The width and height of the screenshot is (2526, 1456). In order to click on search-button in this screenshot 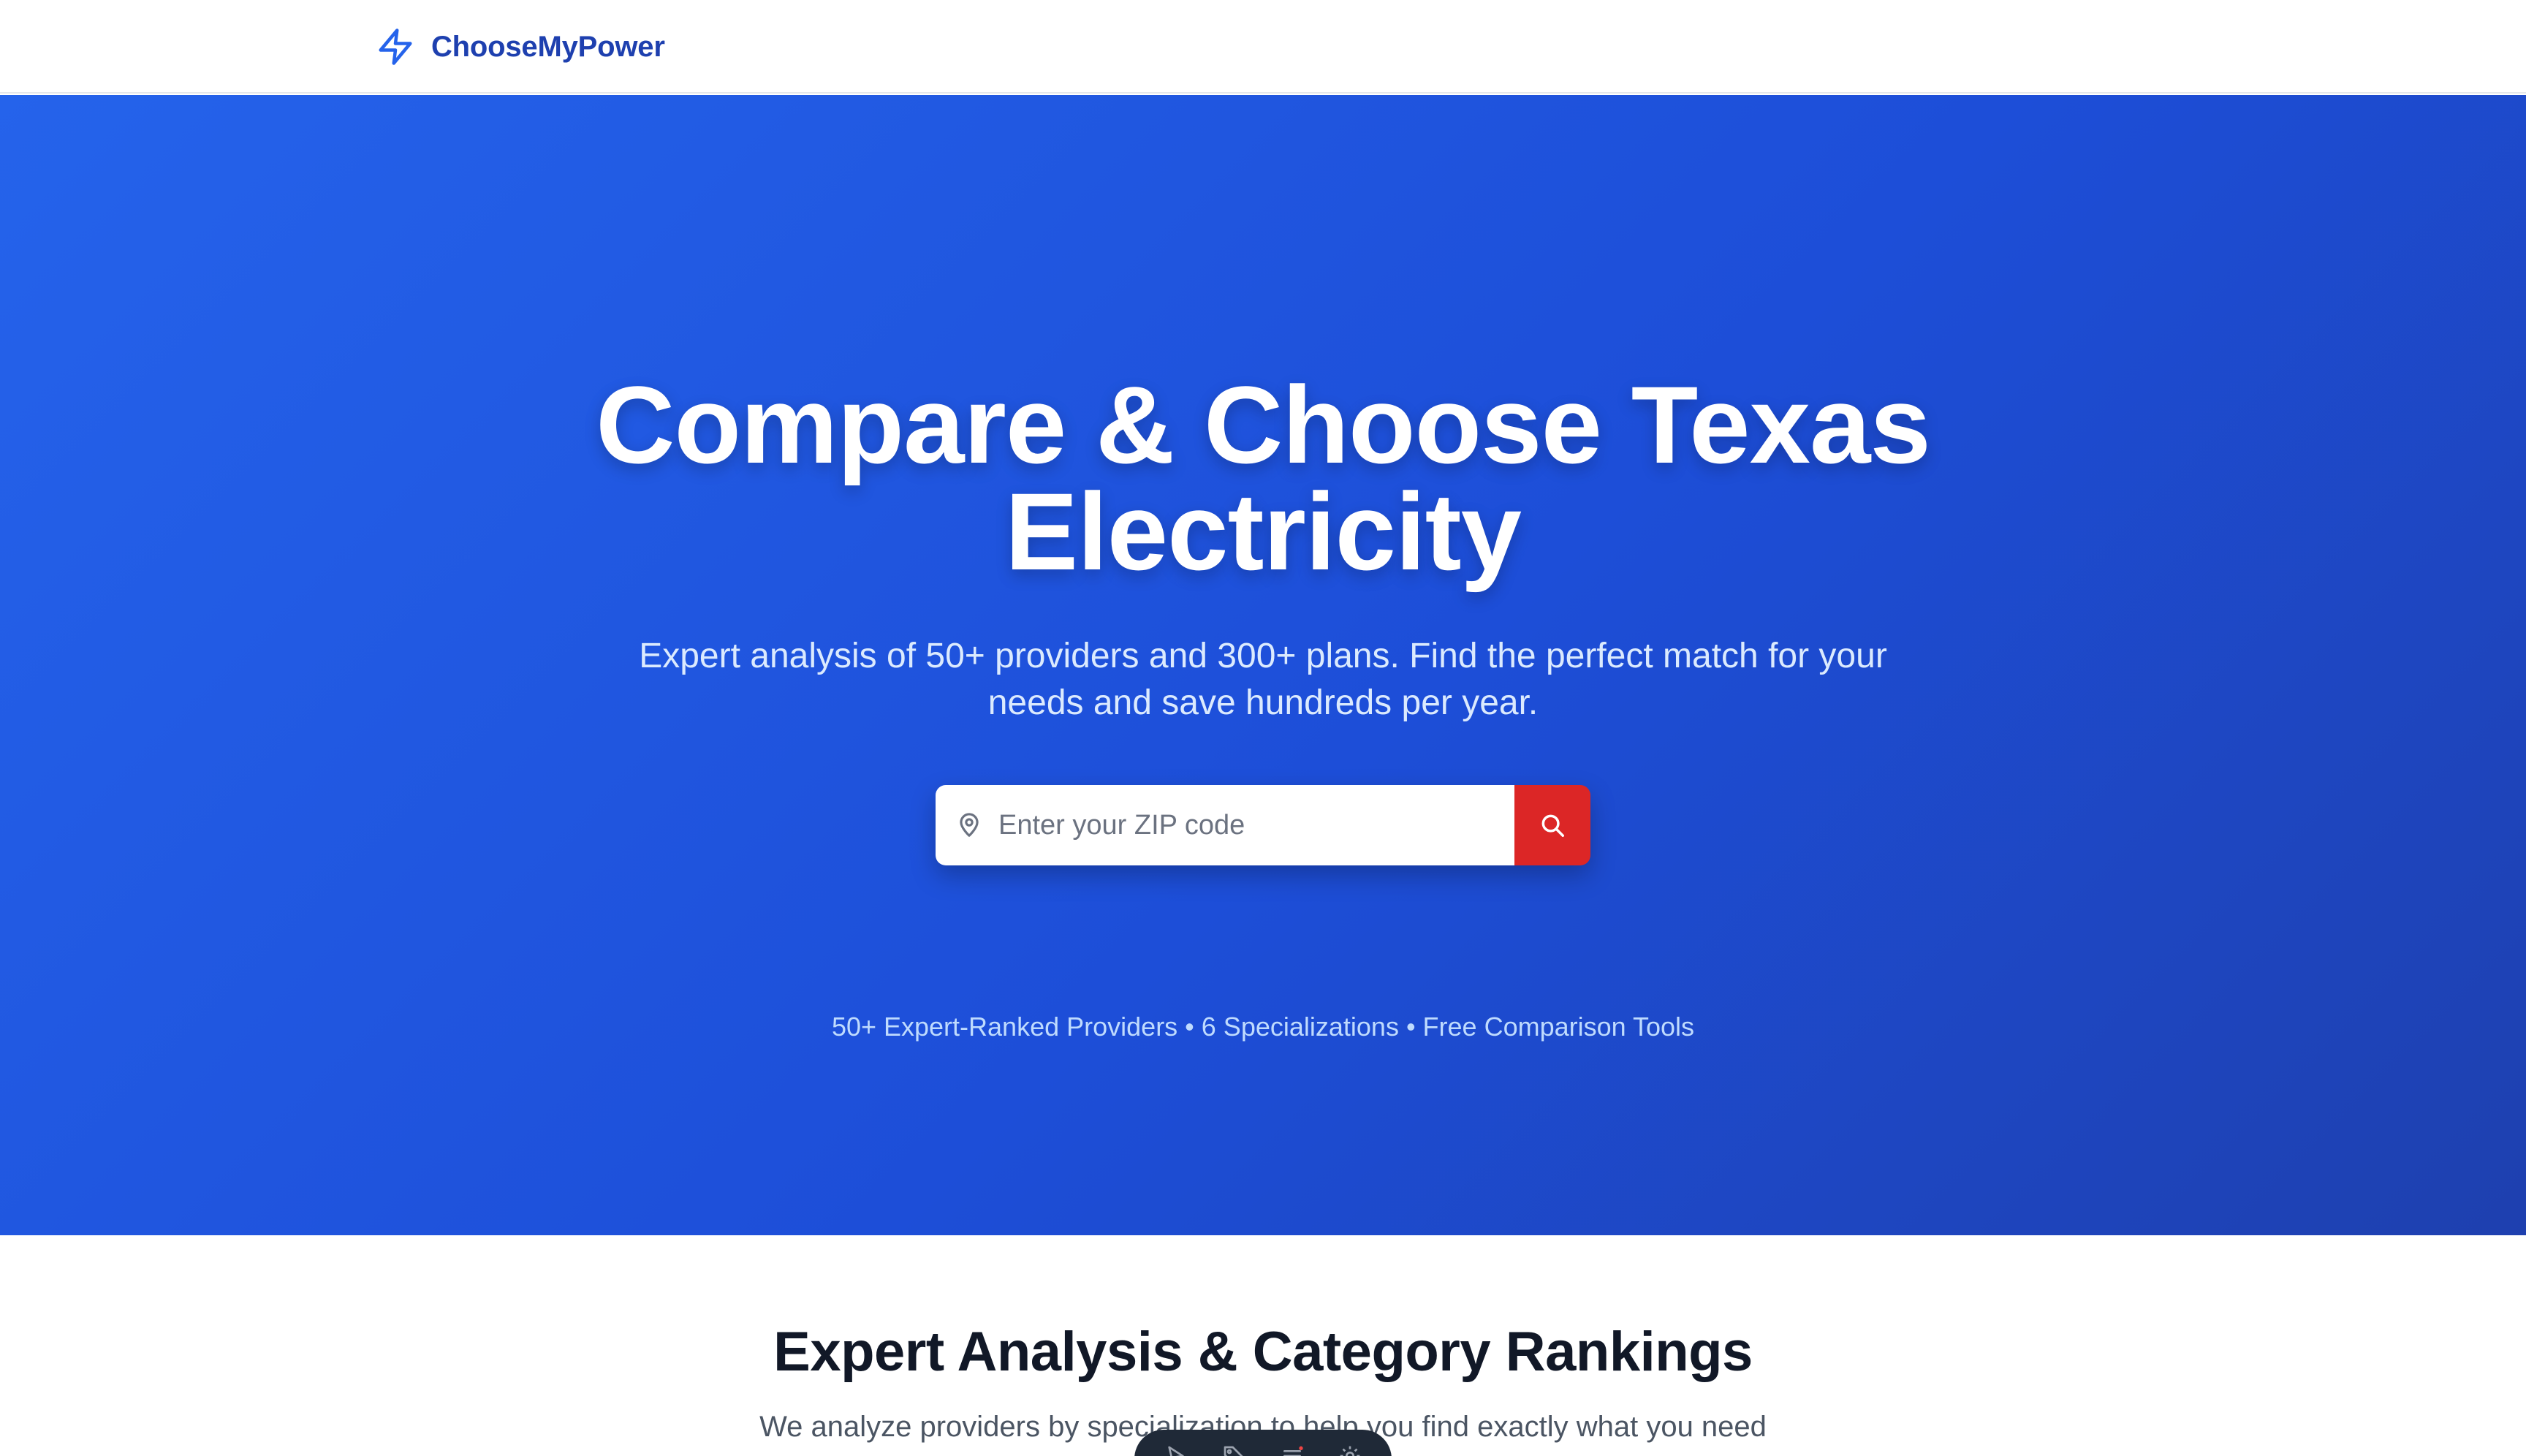, I will do `click(1552, 825)`.